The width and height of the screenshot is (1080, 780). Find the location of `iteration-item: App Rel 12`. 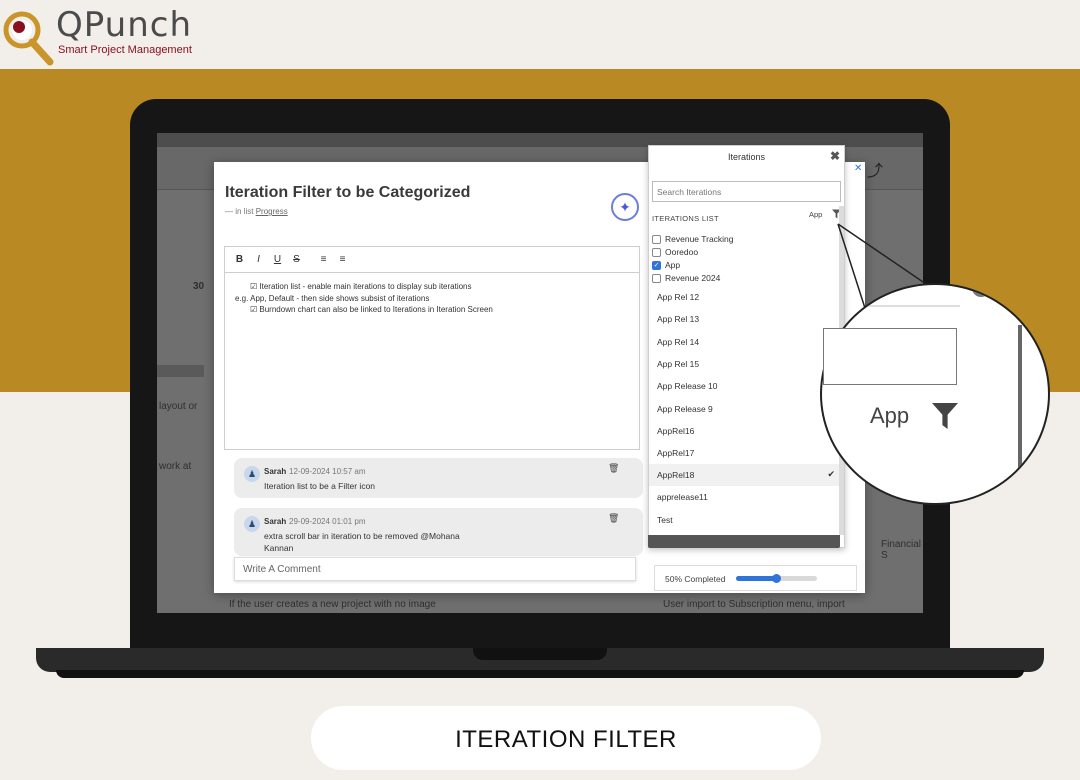

iteration-item: App Rel 12 is located at coordinates (744, 297).